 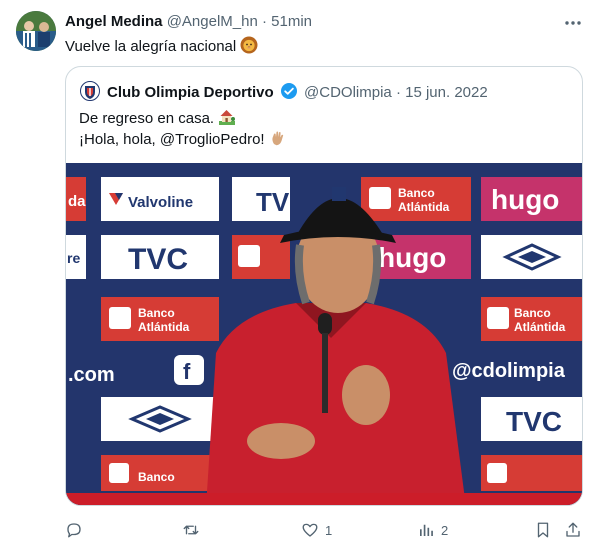 What do you see at coordinates (190, 92) in the screenshot?
I see `quoted-author-name: Club Olimpia Deportivo` at bounding box center [190, 92].